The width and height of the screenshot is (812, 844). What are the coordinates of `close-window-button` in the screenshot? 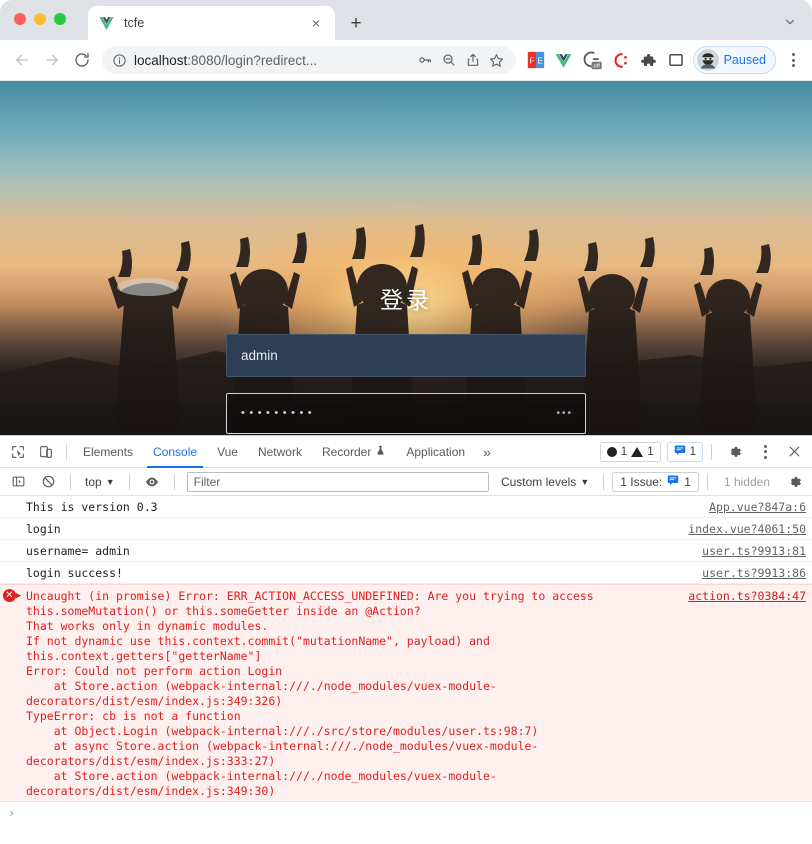 It's located at (20, 19).